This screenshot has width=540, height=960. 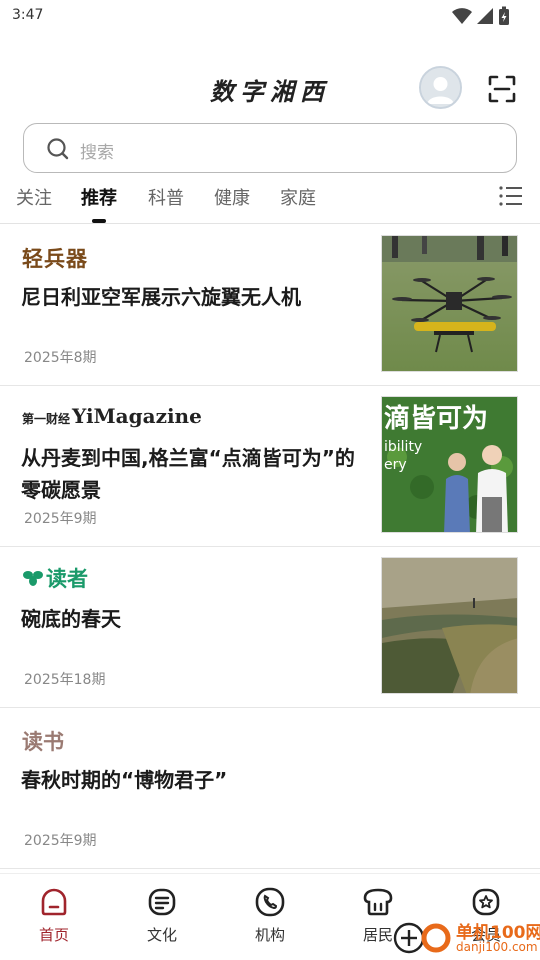 What do you see at coordinates (485, 16) in the screenshot?
I see `signal-icon` at bounding box center [485, 16].